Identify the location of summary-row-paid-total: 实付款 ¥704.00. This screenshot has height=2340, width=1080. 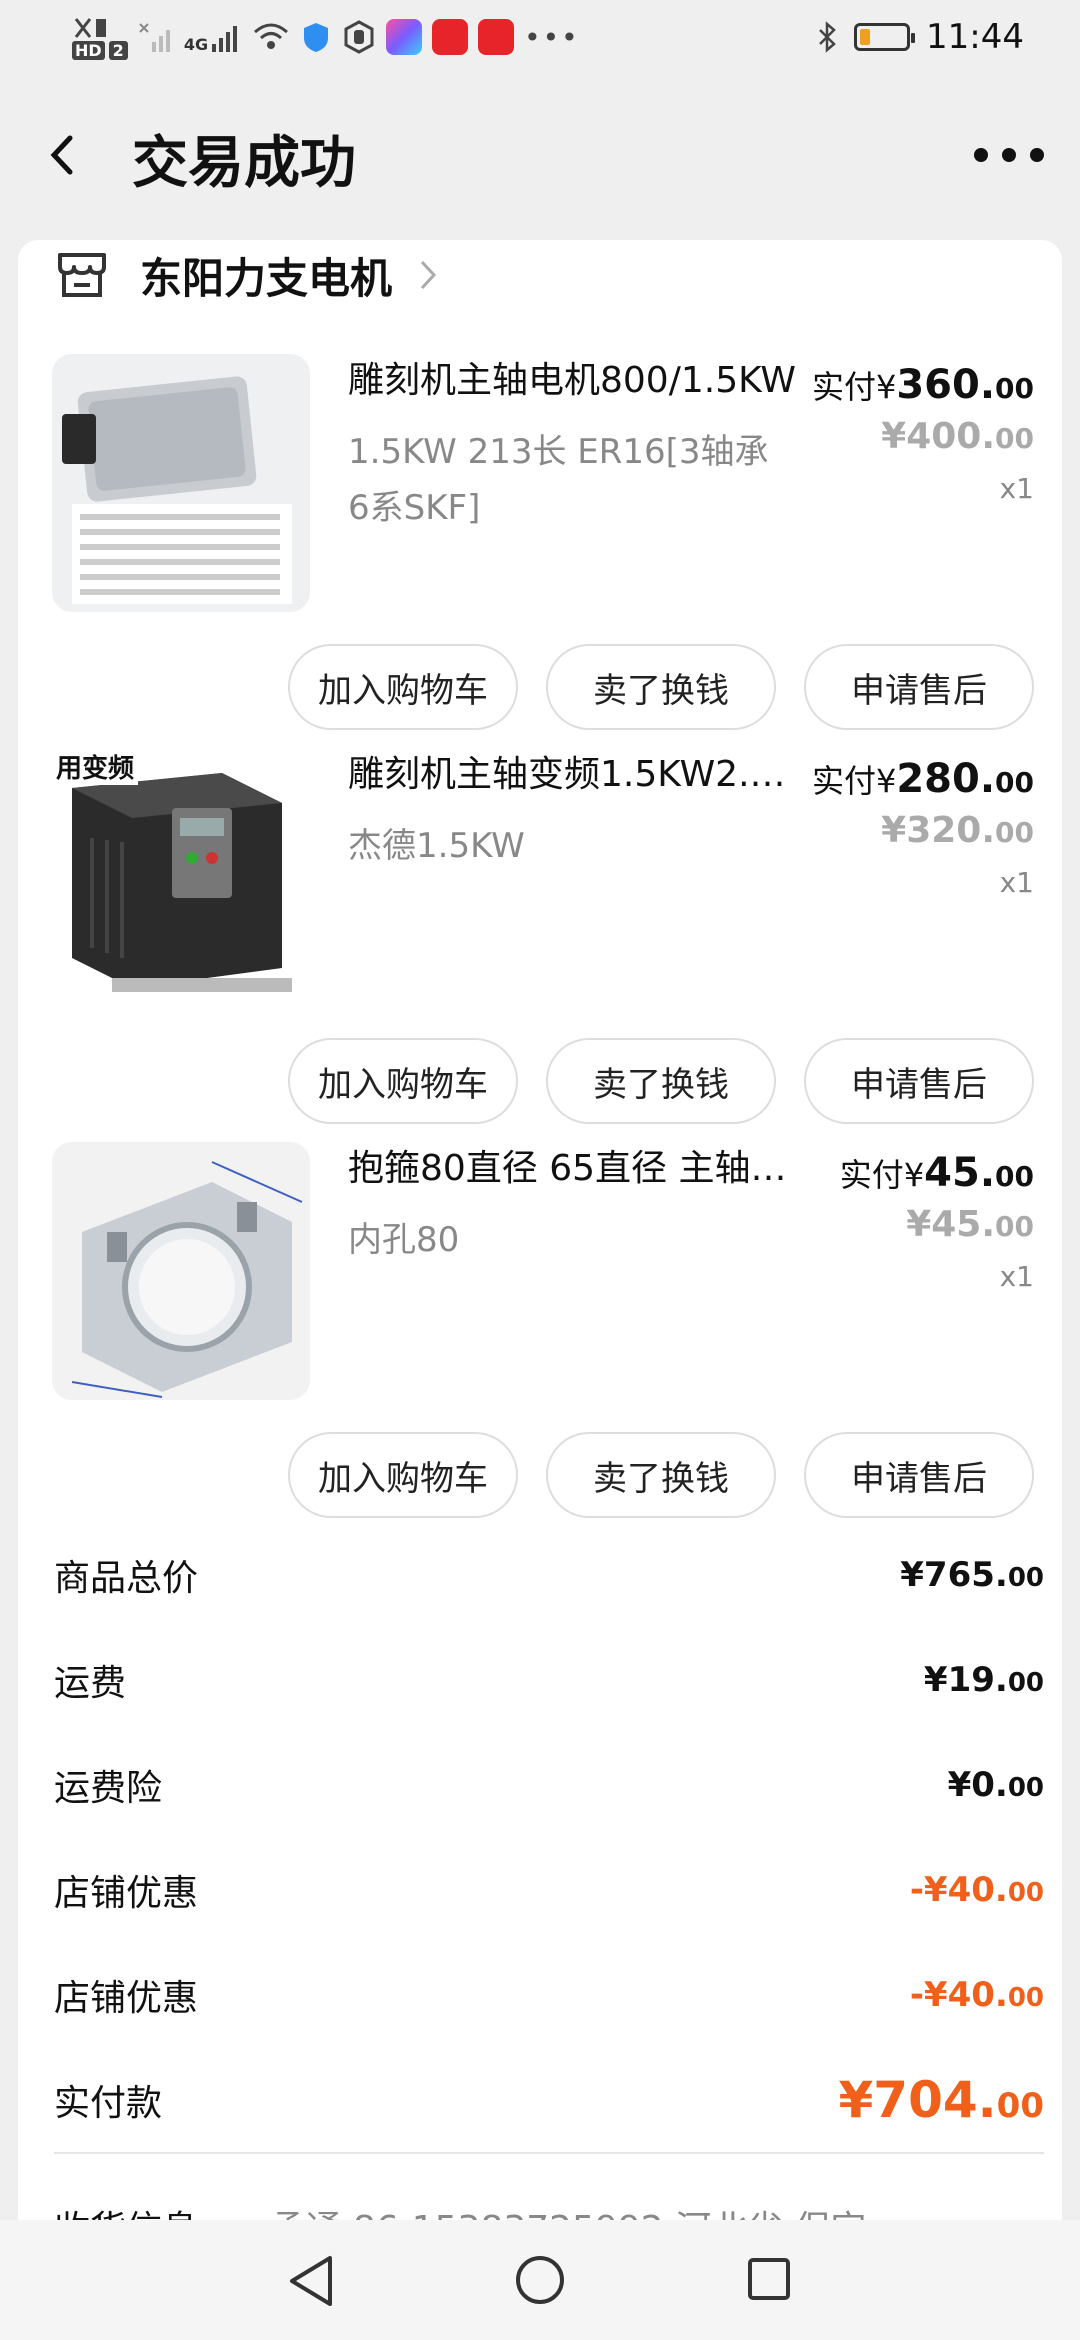
(549, 2100).